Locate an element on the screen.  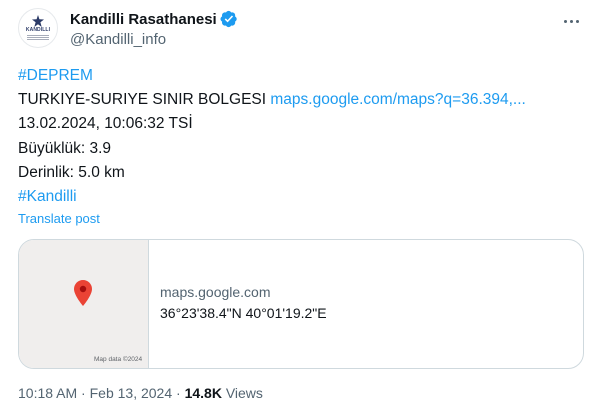
depth-line: Derinlik: 5.0 km is located at coordinates (71, 172).